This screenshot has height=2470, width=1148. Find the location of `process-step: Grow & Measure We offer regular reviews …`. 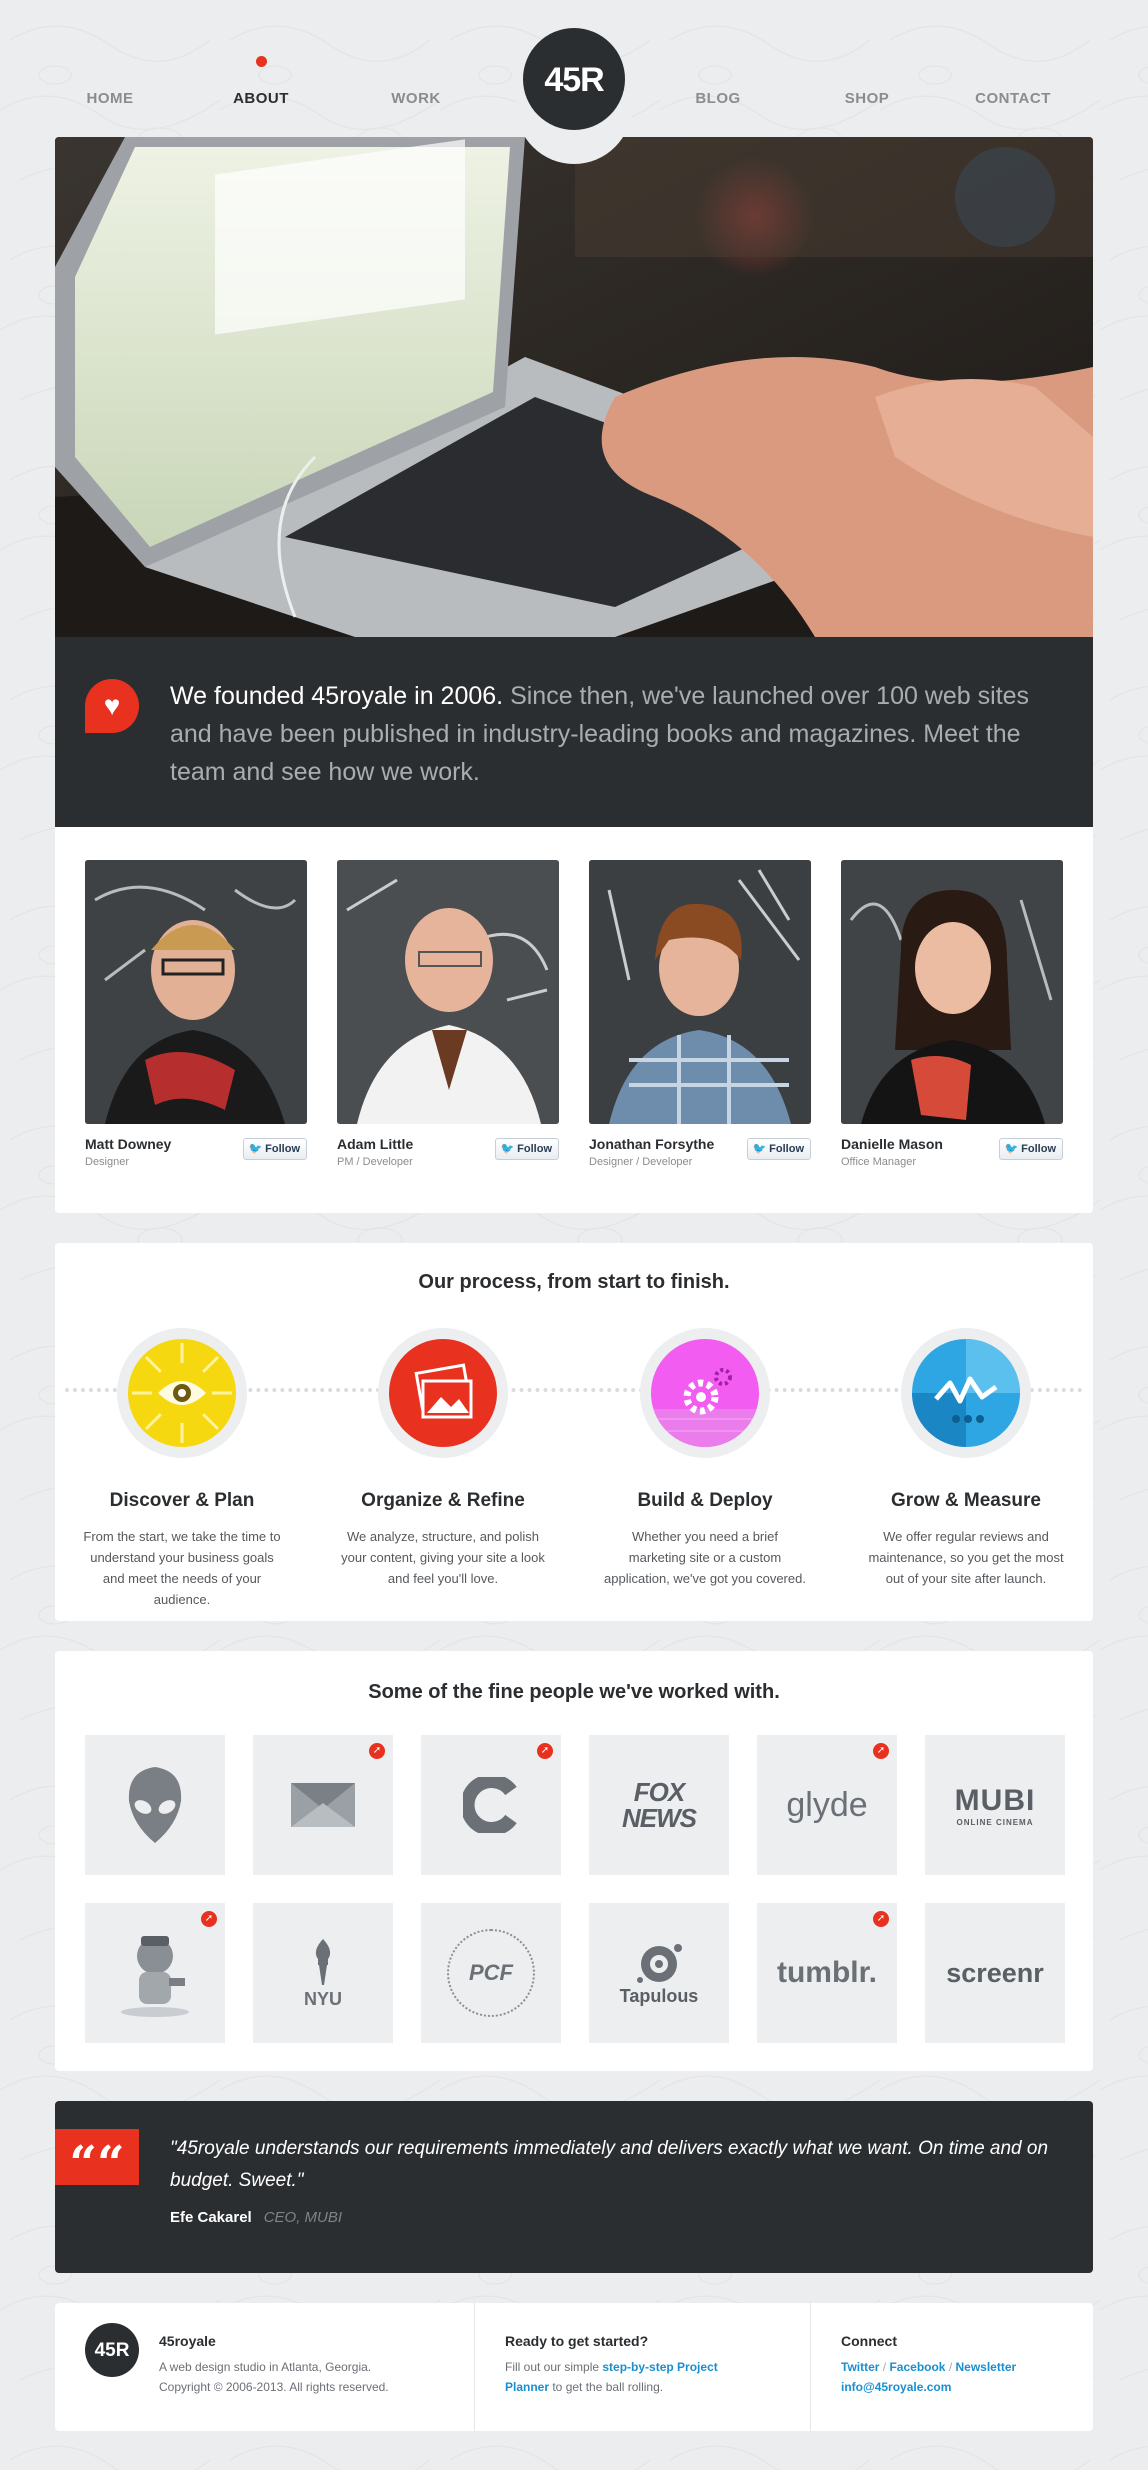

process-step: Grow & Measure We offer regular reviews … is located at coordinates (966, 1458).